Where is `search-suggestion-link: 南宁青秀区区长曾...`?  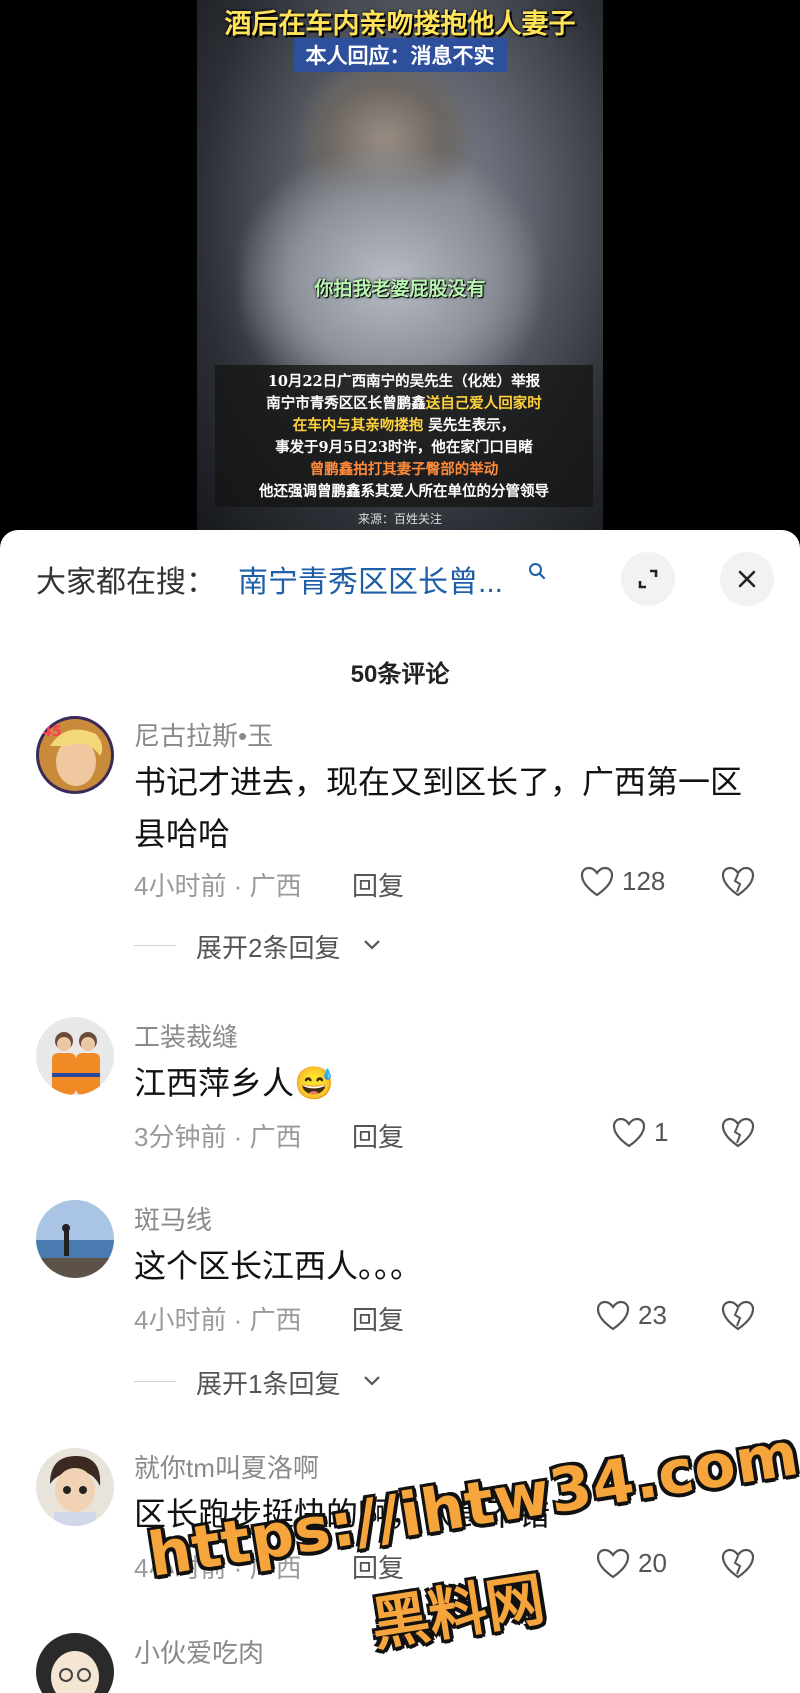
search-suggestion-link: 南宁青秀区区长曾... is located at coordinates (370, 579).